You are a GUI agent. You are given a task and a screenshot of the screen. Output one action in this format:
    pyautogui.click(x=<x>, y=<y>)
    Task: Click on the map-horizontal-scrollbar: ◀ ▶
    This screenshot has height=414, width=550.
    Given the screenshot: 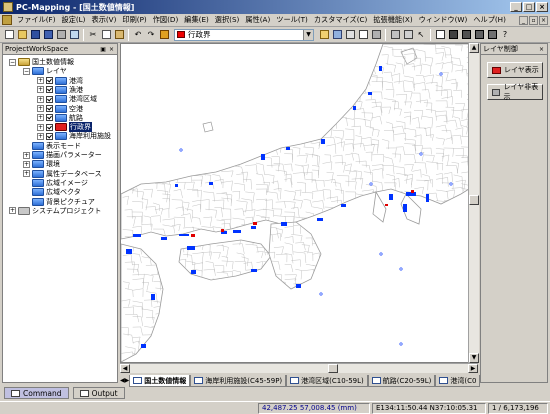 What is the action you would take?
    pyautogui.click(x=299, y=368)
    